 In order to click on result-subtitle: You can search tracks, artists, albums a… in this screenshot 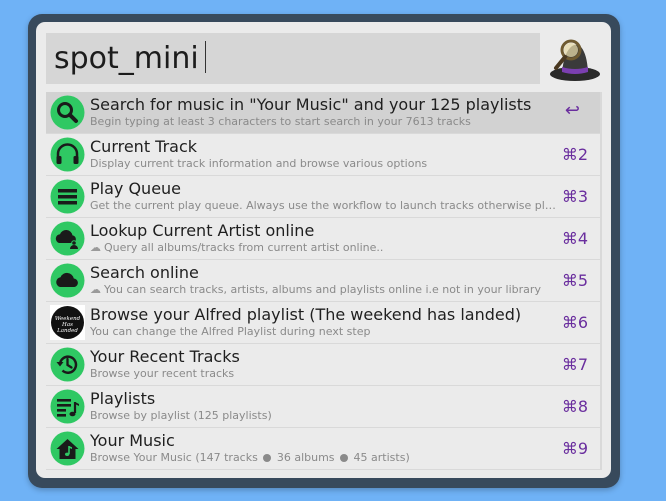, I will do `click(322, 289)`.